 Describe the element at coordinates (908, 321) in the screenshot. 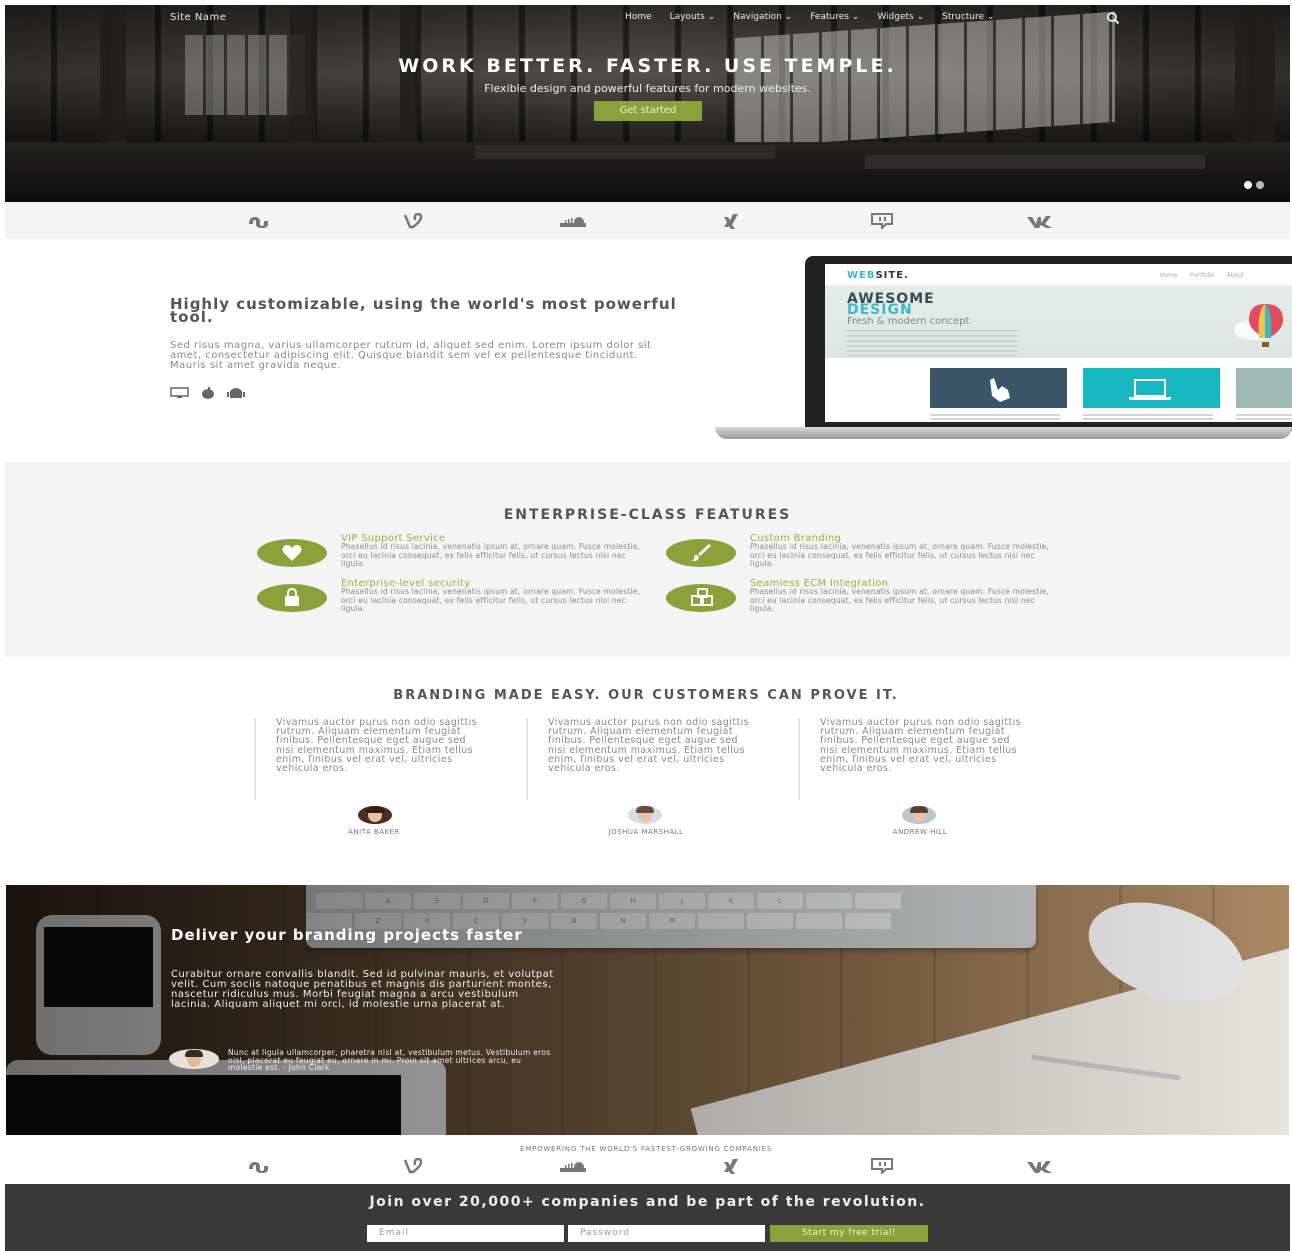

I see `mockup-subheadline: Fresh & modern concept` at that location.